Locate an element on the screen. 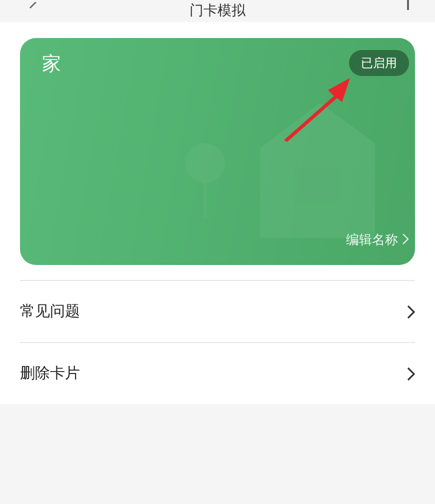 This screenshot has width=435, height=504. page-title: 门卡模拟 is located at coordinates (218, 11).